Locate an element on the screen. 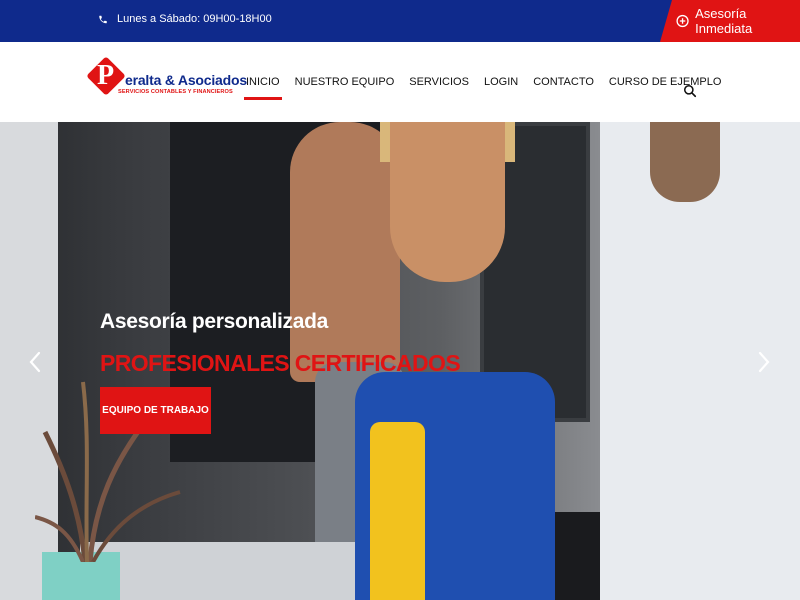 The width and height of the screenshot is (800, 600). equipo-de-trabajo-button: EQUIPO DE TRABAJO is located at coordinates (155, 410).